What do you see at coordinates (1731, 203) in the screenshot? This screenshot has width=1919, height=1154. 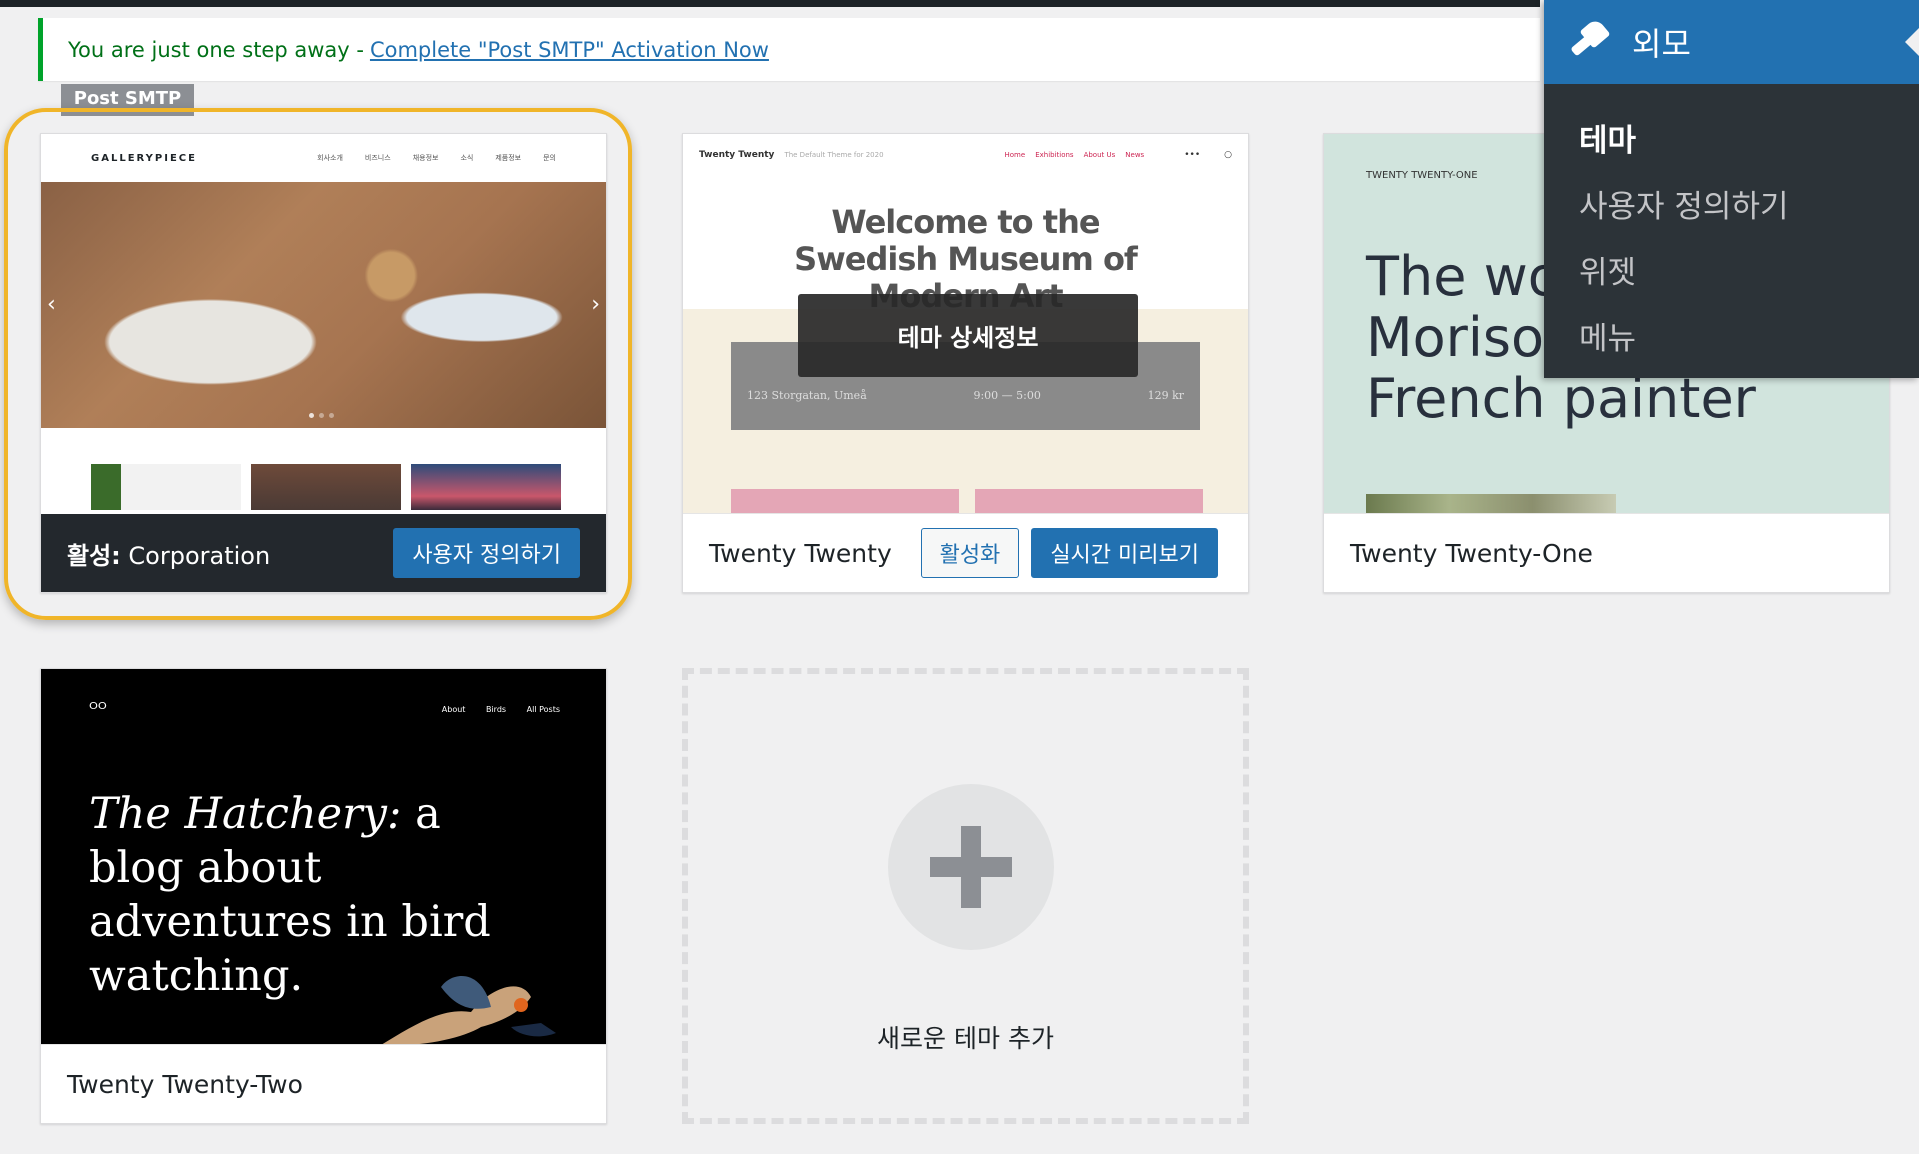 I see `submenu-item-customize: 사용자 정의하기` at bounding box center [1731, 203].